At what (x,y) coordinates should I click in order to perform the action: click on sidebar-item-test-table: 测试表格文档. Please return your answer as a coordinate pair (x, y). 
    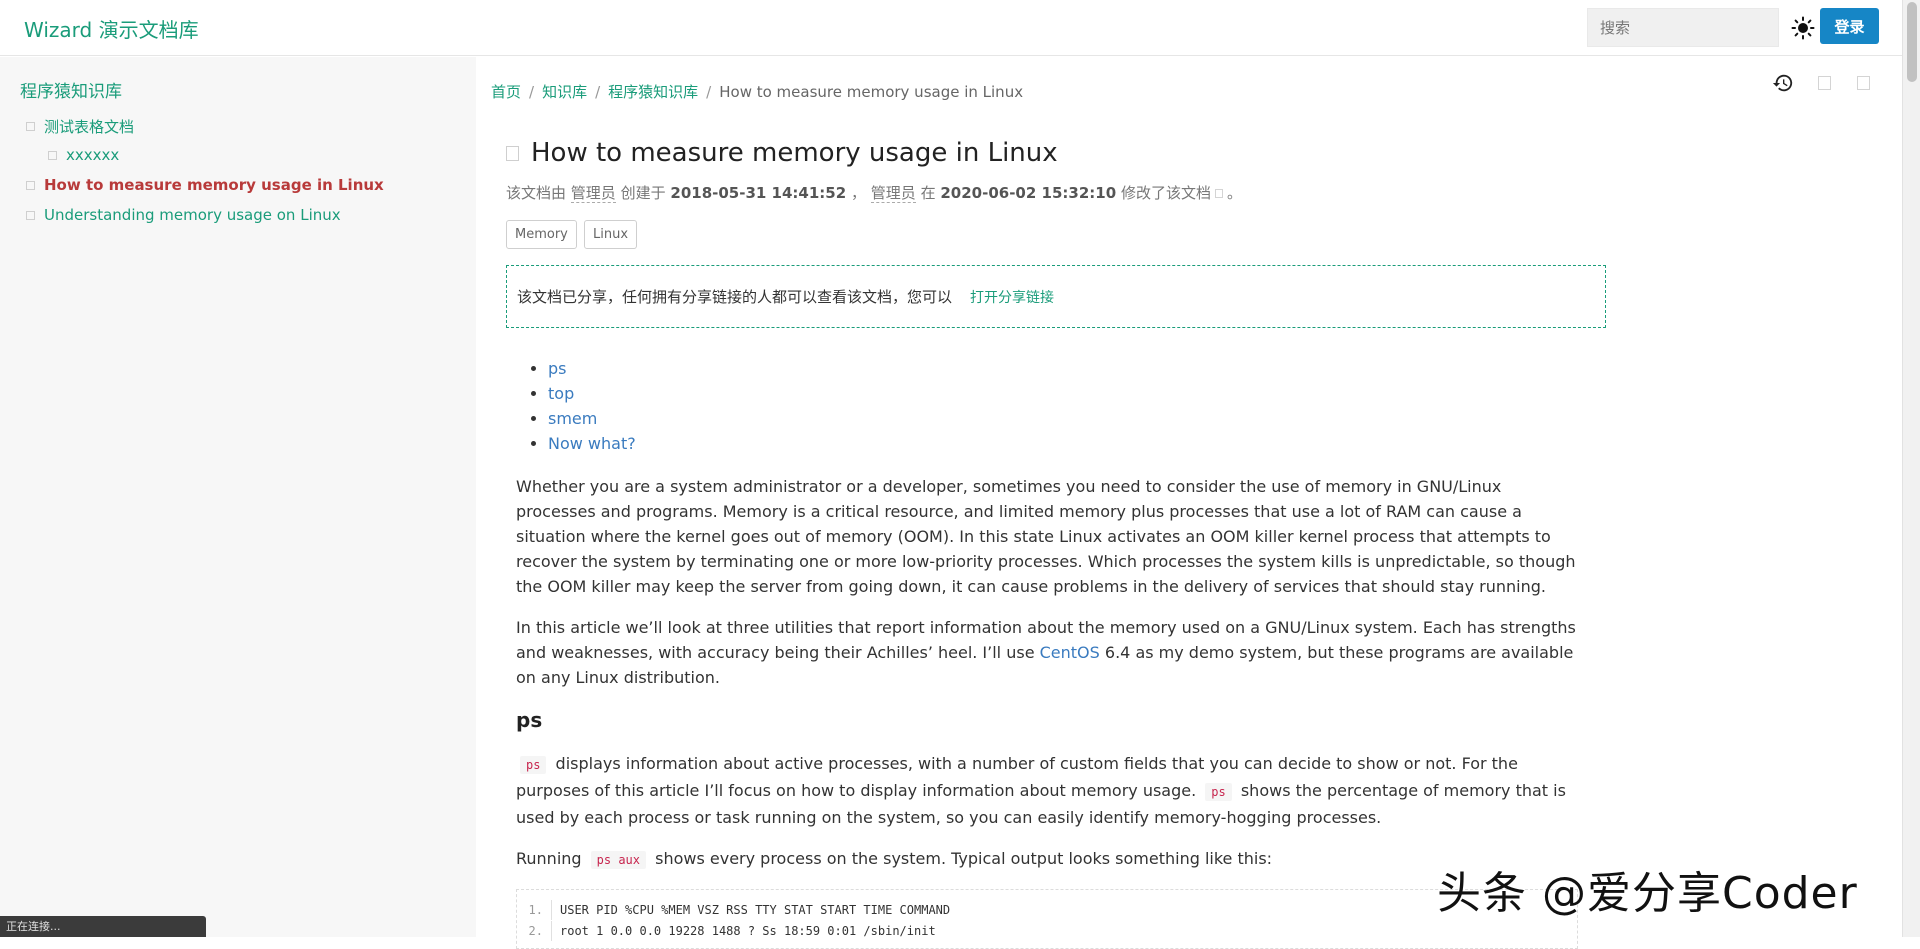
    Looking at the image, I should click on (80, 126).